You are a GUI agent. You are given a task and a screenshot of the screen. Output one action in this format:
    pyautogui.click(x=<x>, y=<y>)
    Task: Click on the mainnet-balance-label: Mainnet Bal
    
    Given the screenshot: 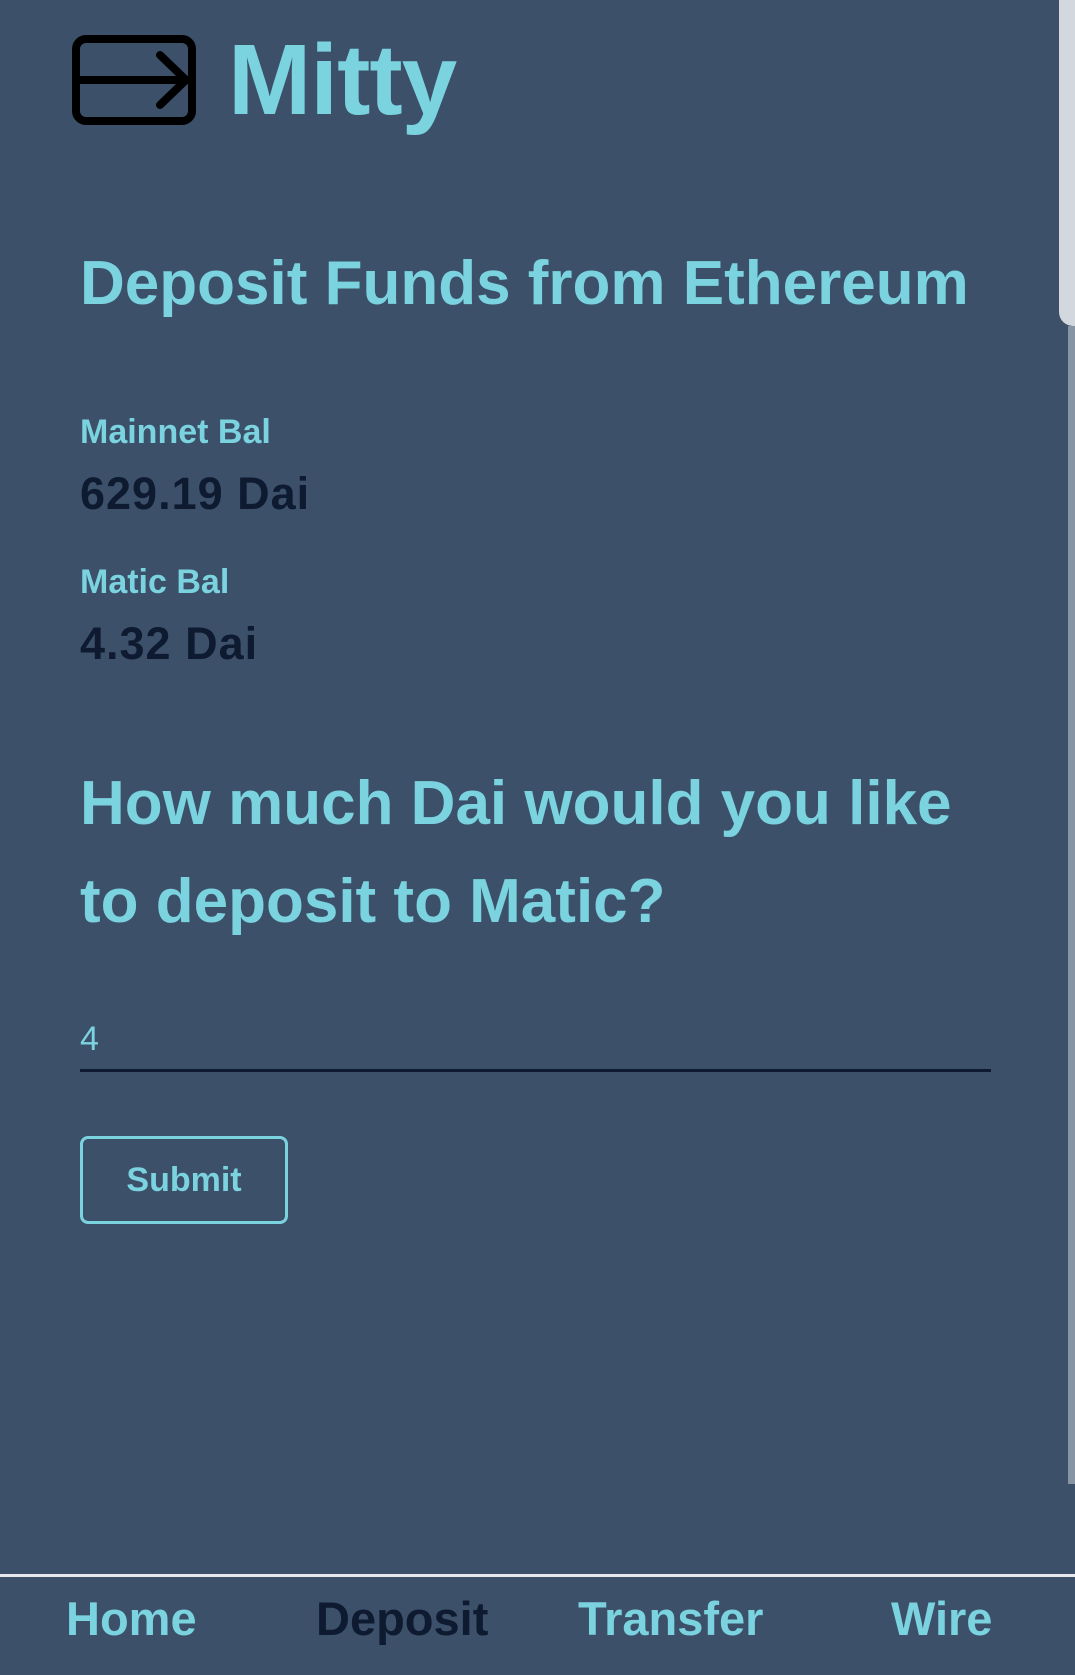 What is the action you would take?
    pyautogui.click(x=175, y=432)
    